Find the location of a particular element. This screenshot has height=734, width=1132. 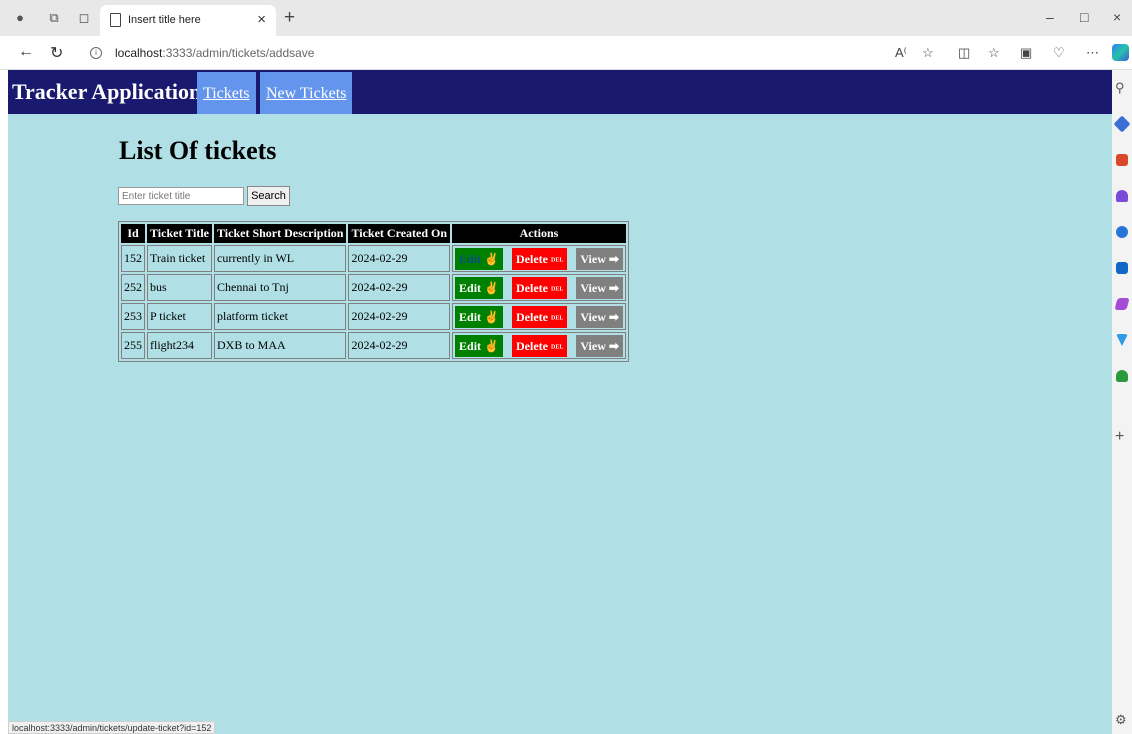

nav-link-tickets: Tickets is located at coordinates (226, 93).